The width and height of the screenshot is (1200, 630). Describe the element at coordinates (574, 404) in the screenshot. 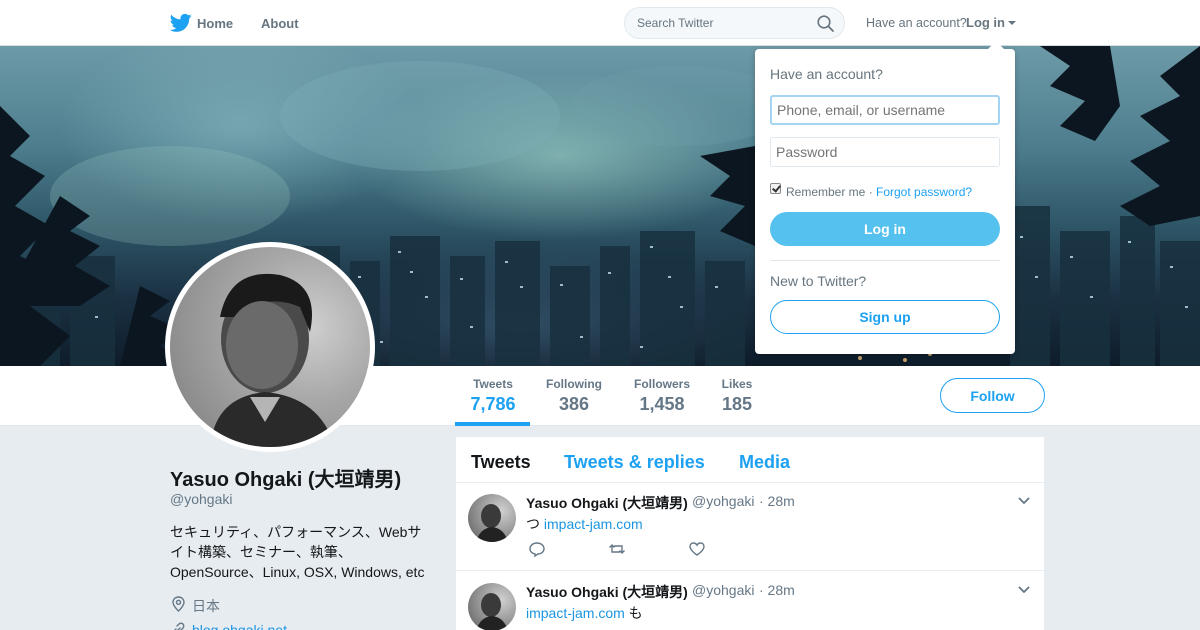

I see `stat-value: 386` at that location.